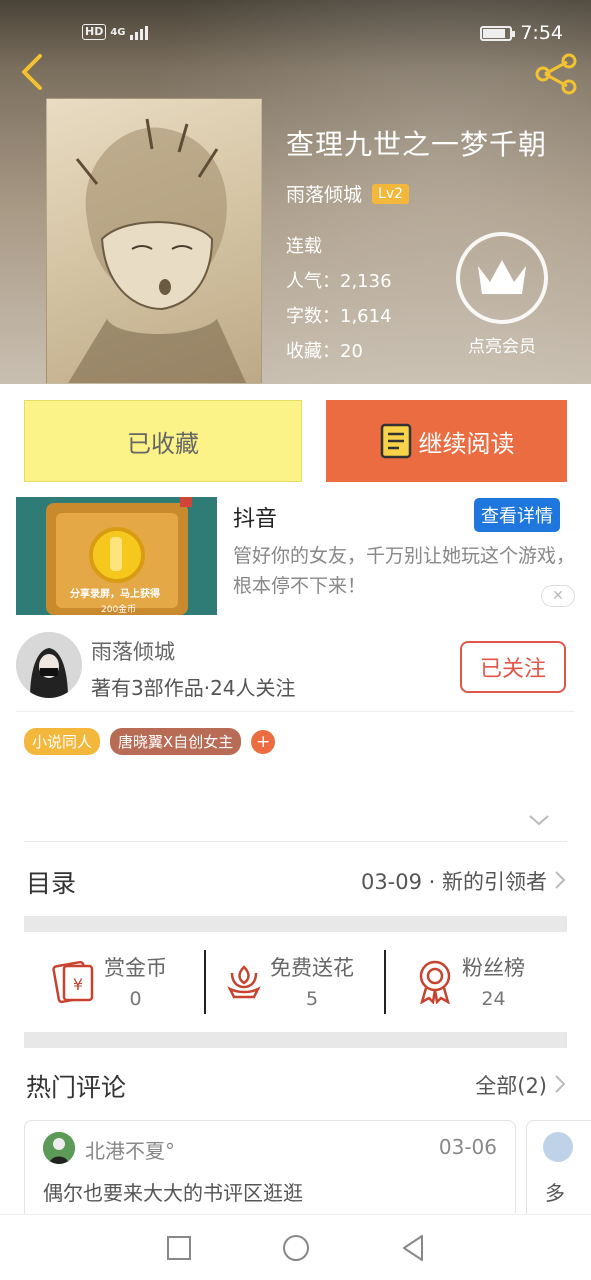 The image size is (591, 1280). I want to click on book-icon, so click(395, 441).